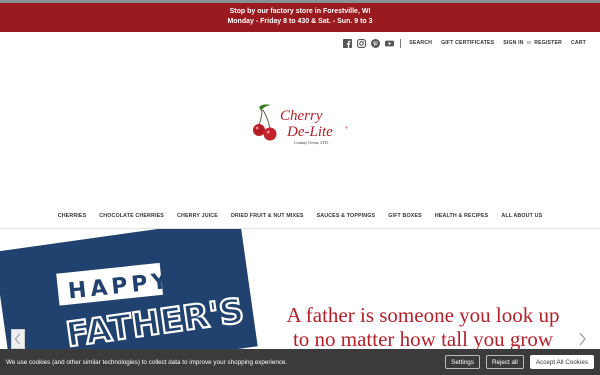 Image resolution: width=600 pixels, height=375 pixels. What do you see at coordinates (390, 43) in the screenshot?
I see `youtube-icon` at bounding box center [390, 43].